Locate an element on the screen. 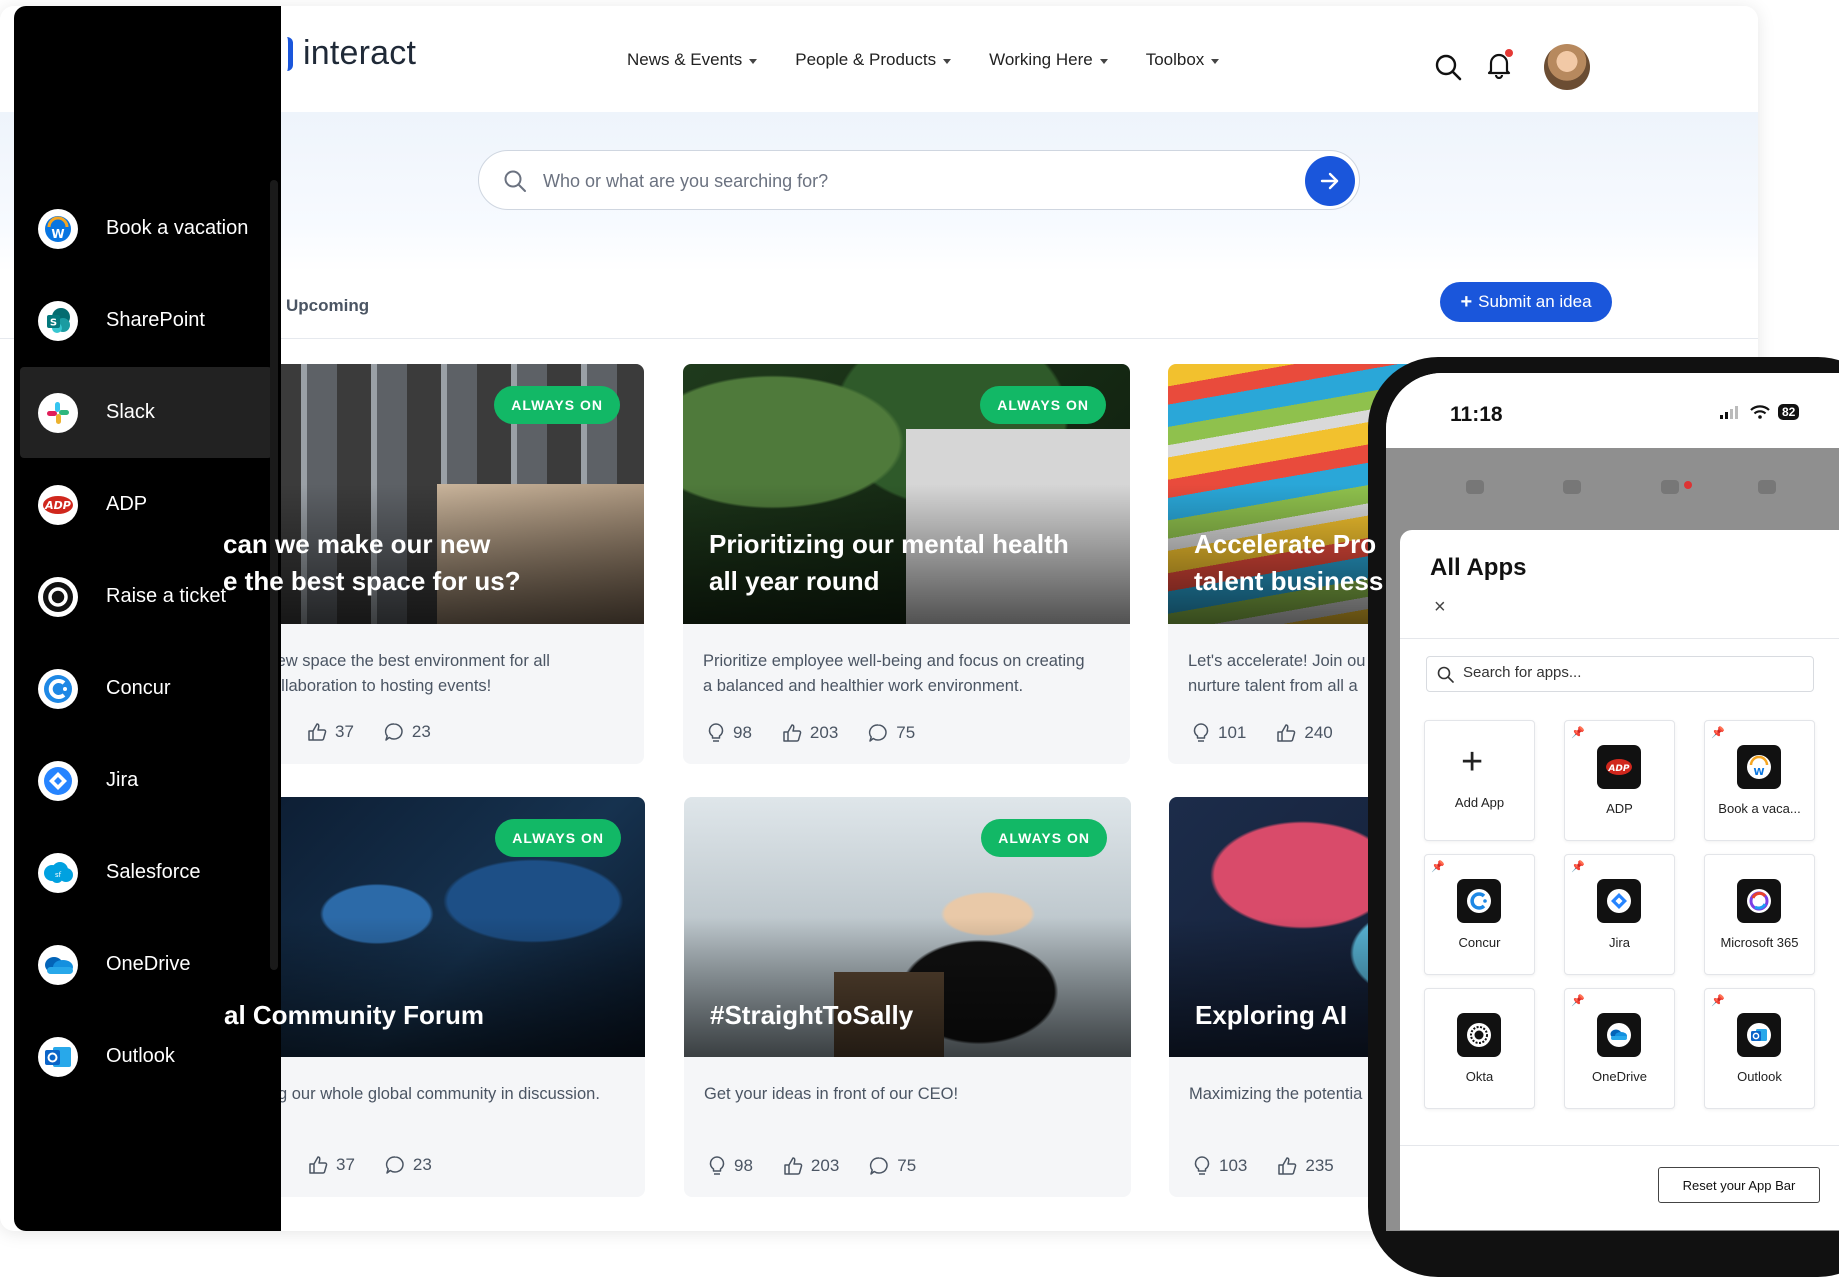 This screenshot has height=1277, width=1839. dimmed-nav is located at coordinates (1612, 487).